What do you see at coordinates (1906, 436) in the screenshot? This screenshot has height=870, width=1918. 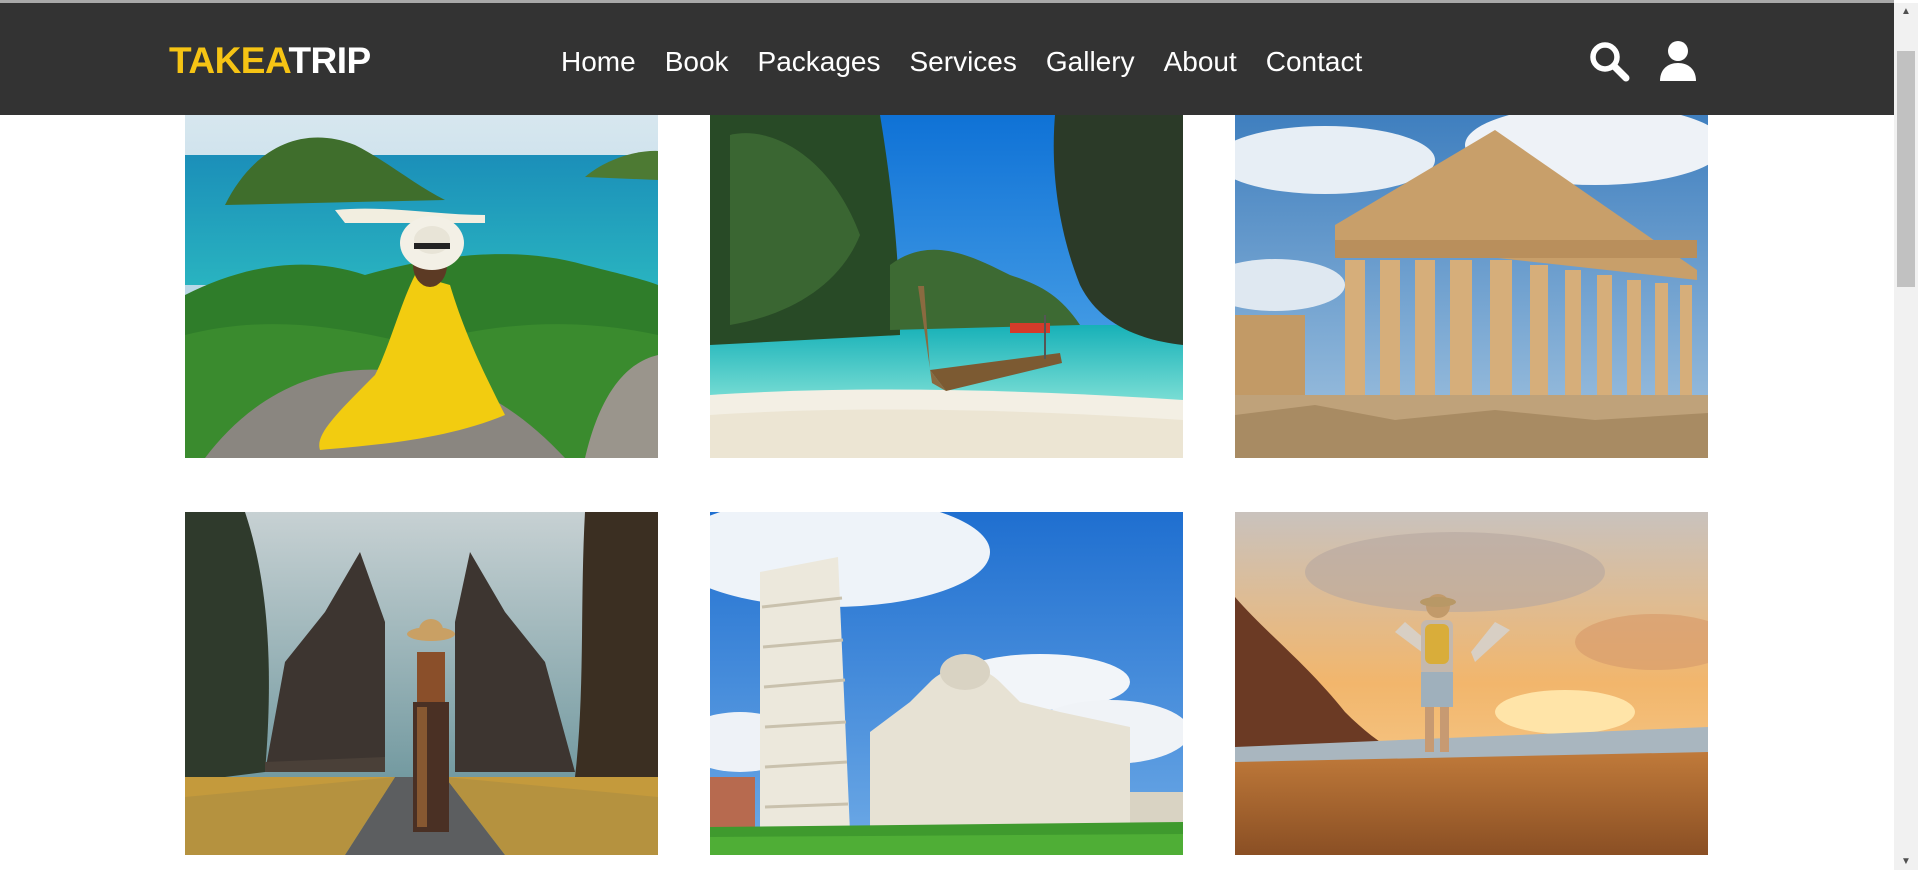 I see `vertical-scrollbar: ▲ ▼` at bounding box center [1906, 436].